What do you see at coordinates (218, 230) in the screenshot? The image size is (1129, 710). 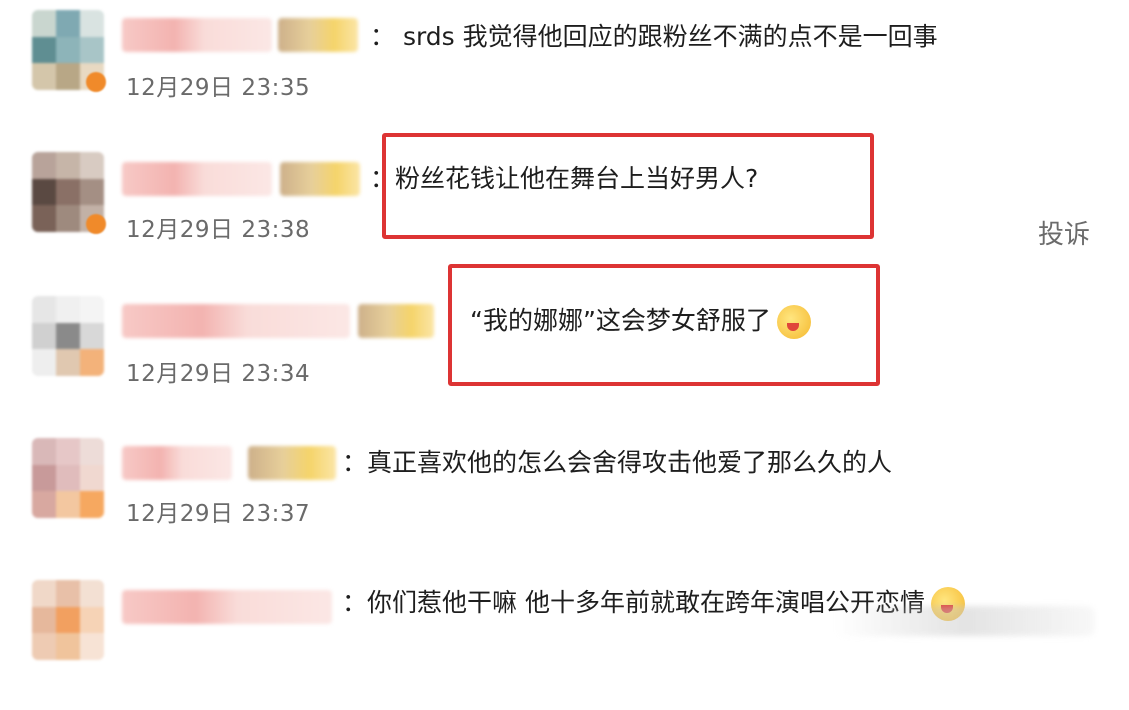 I see `comment-time: 12月29日 23:38` at bounding box center [218, 230].